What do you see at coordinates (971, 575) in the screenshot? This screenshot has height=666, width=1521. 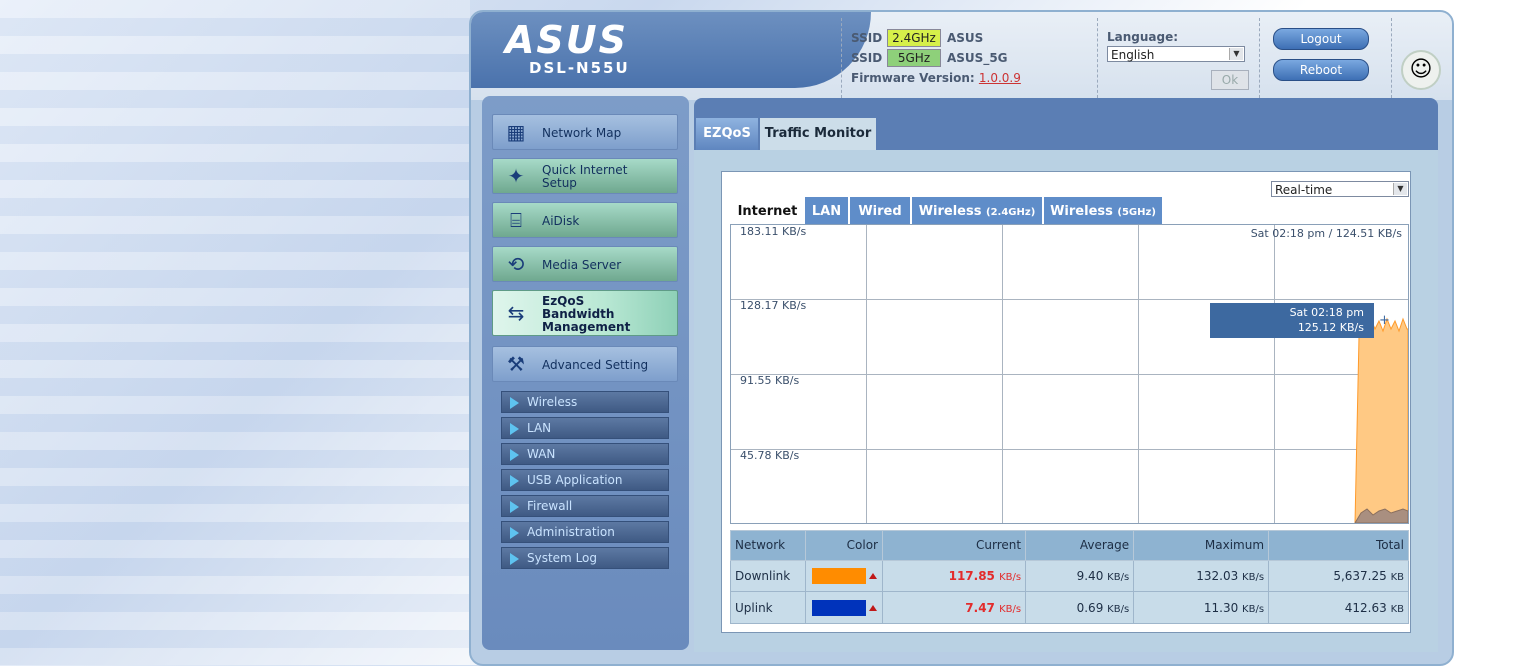 I see `current-value: 117.85` at bounding box center [971, 575].